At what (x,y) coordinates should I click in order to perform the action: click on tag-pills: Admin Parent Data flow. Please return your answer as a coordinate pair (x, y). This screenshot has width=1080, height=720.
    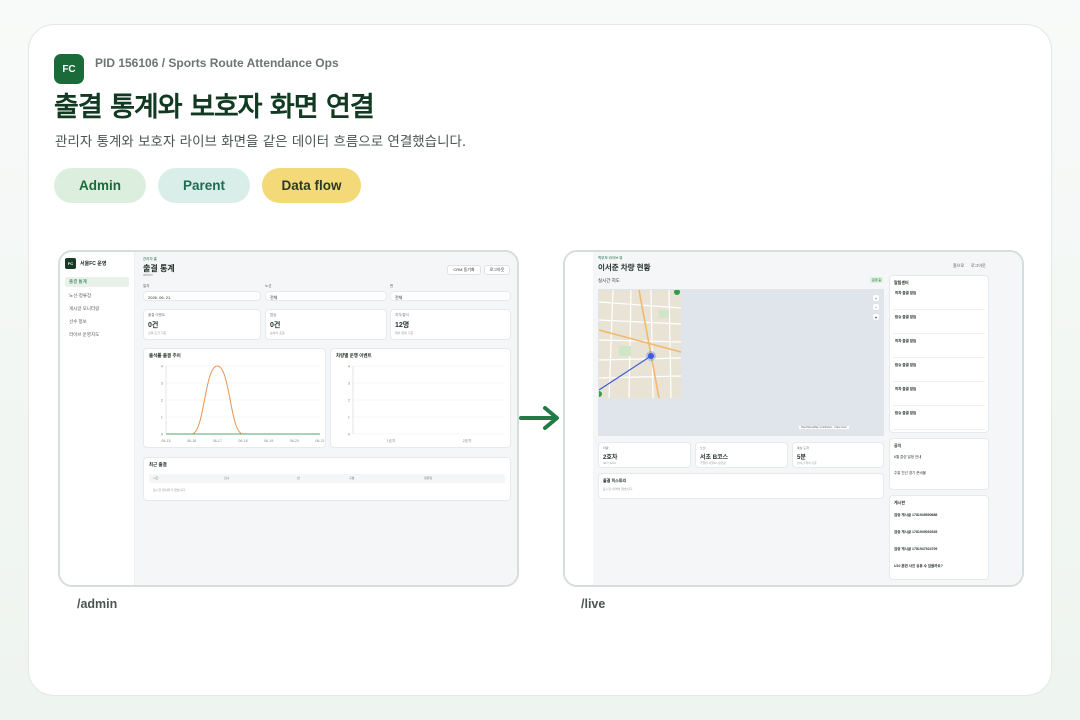
    Looking at the image, I should click on (207, 185).